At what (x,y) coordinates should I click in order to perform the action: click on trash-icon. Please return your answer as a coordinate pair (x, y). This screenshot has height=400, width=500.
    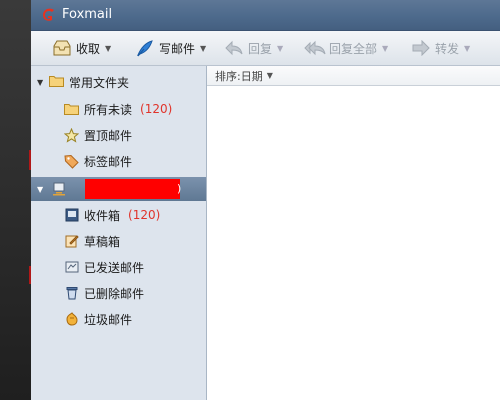
    Looking at the image, I should click on (71, 293).